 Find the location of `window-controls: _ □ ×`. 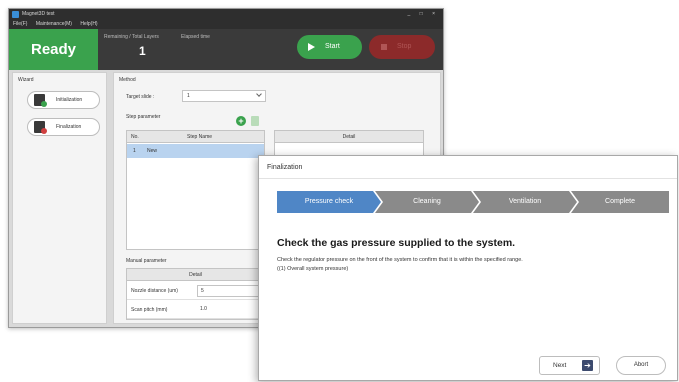

window-controls: _ □ × is located at coordinates (424, 14).